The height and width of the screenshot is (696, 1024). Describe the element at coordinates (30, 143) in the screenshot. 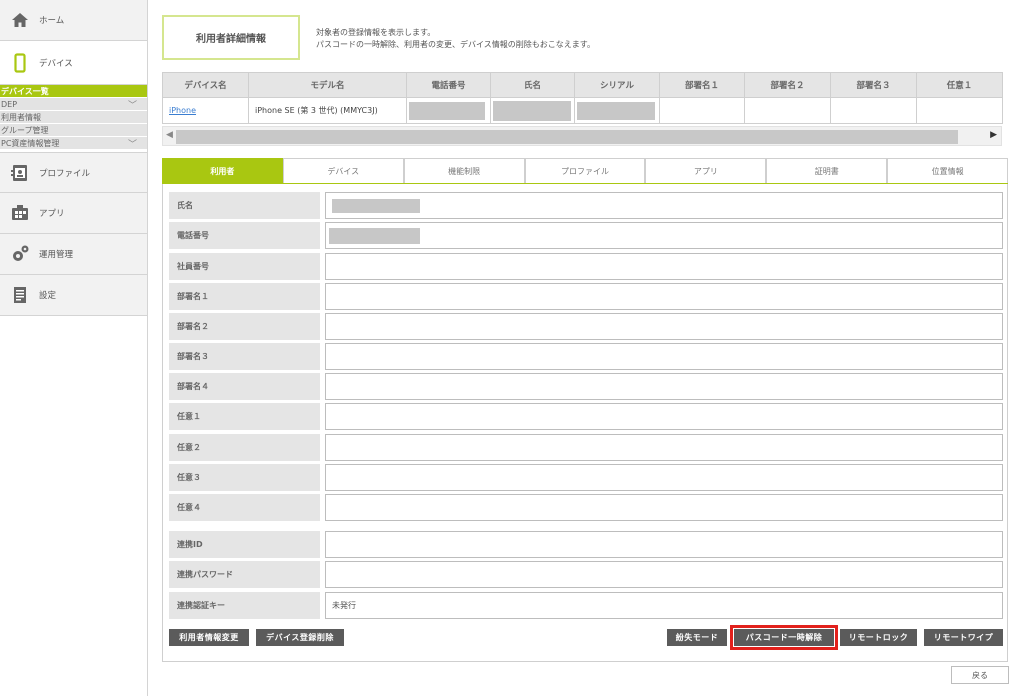

I see `sidebar-item-label: PC資産情報管理` at that location.